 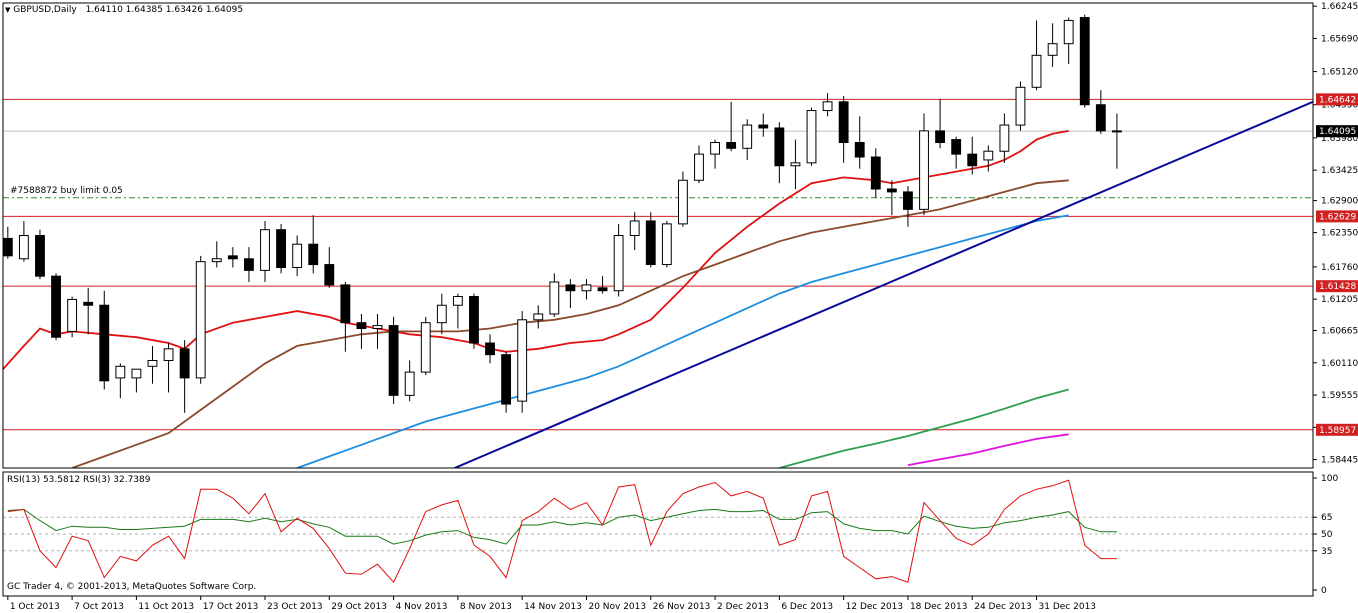 I want to click on collapse-triangle-icon: ▼, so click(x=7, y=10).